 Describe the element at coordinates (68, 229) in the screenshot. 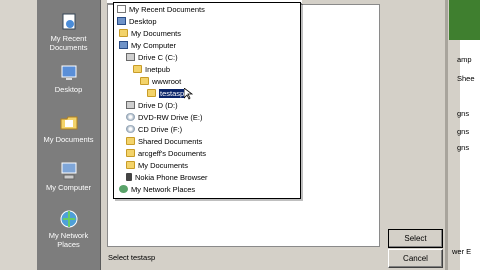

I see `place-network-places: My Network Places` at that location.